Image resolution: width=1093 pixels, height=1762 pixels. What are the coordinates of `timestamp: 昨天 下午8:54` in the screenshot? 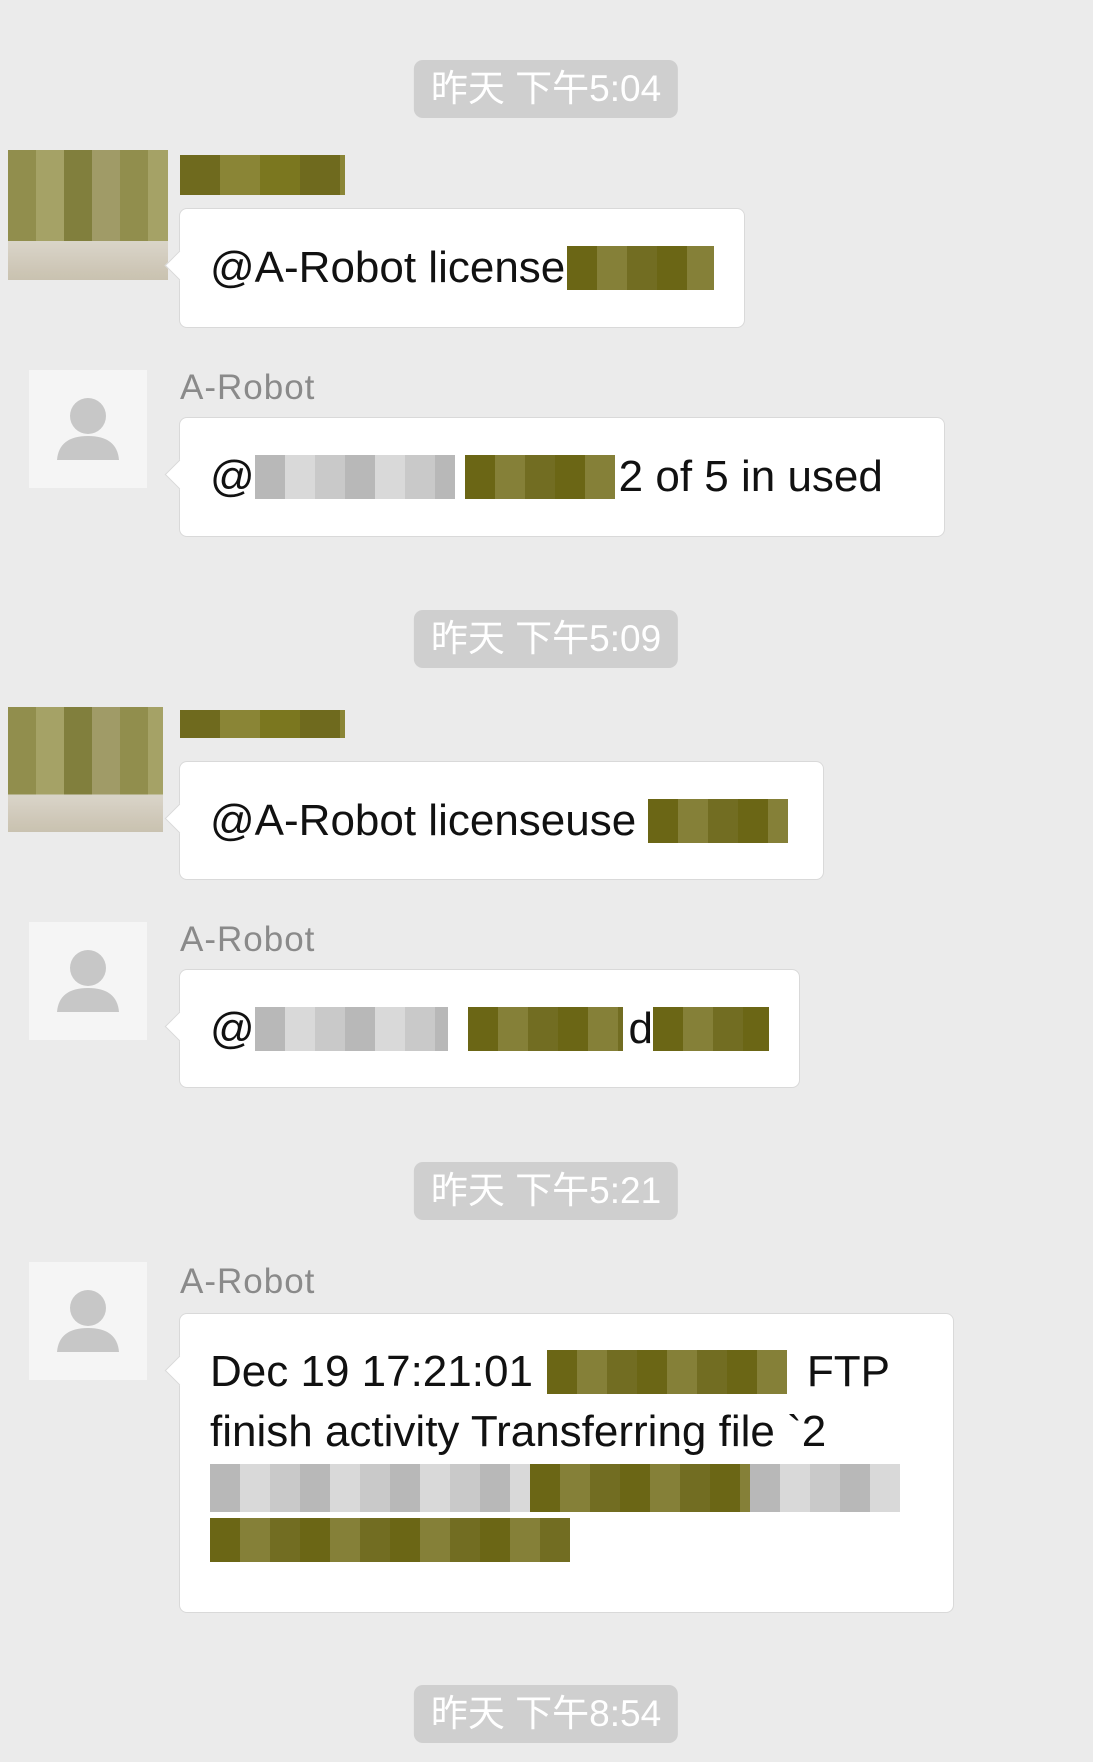 It's located at (546, 1714).